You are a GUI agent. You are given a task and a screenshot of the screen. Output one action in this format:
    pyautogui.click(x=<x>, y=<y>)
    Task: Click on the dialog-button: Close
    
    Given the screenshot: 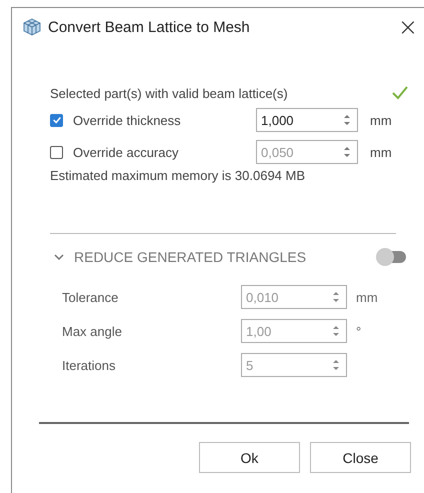 What is the action you would take?
    pyautogui.click(x=360, y=457)
    